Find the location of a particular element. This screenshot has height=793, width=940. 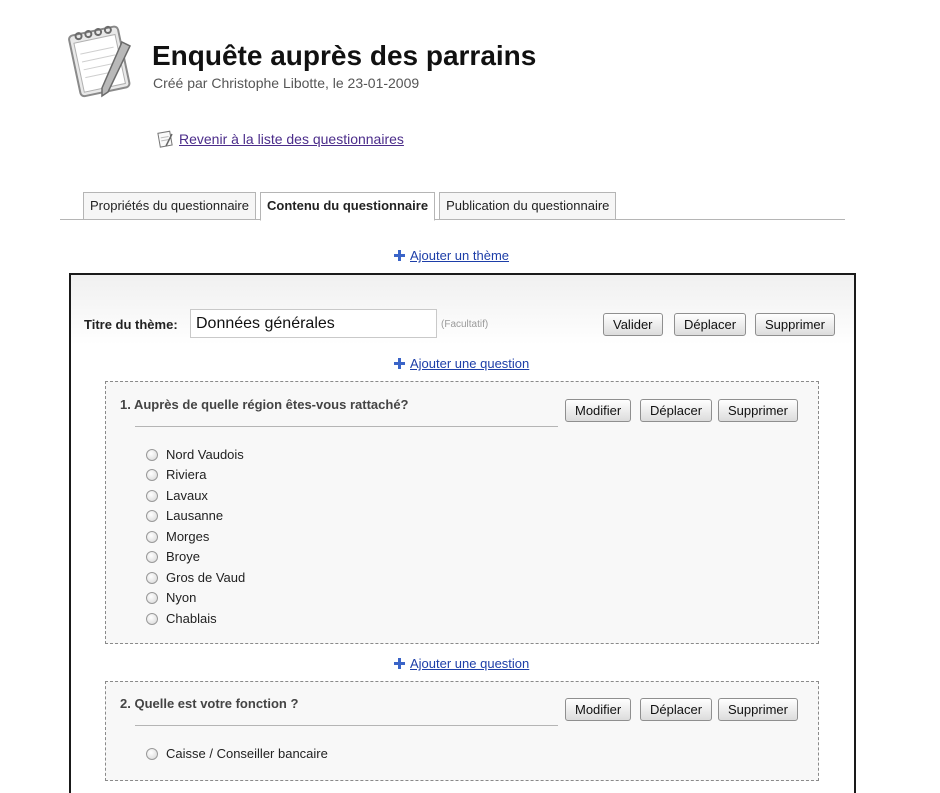

radio-option: Nyon is located at coordinates (171, 597).